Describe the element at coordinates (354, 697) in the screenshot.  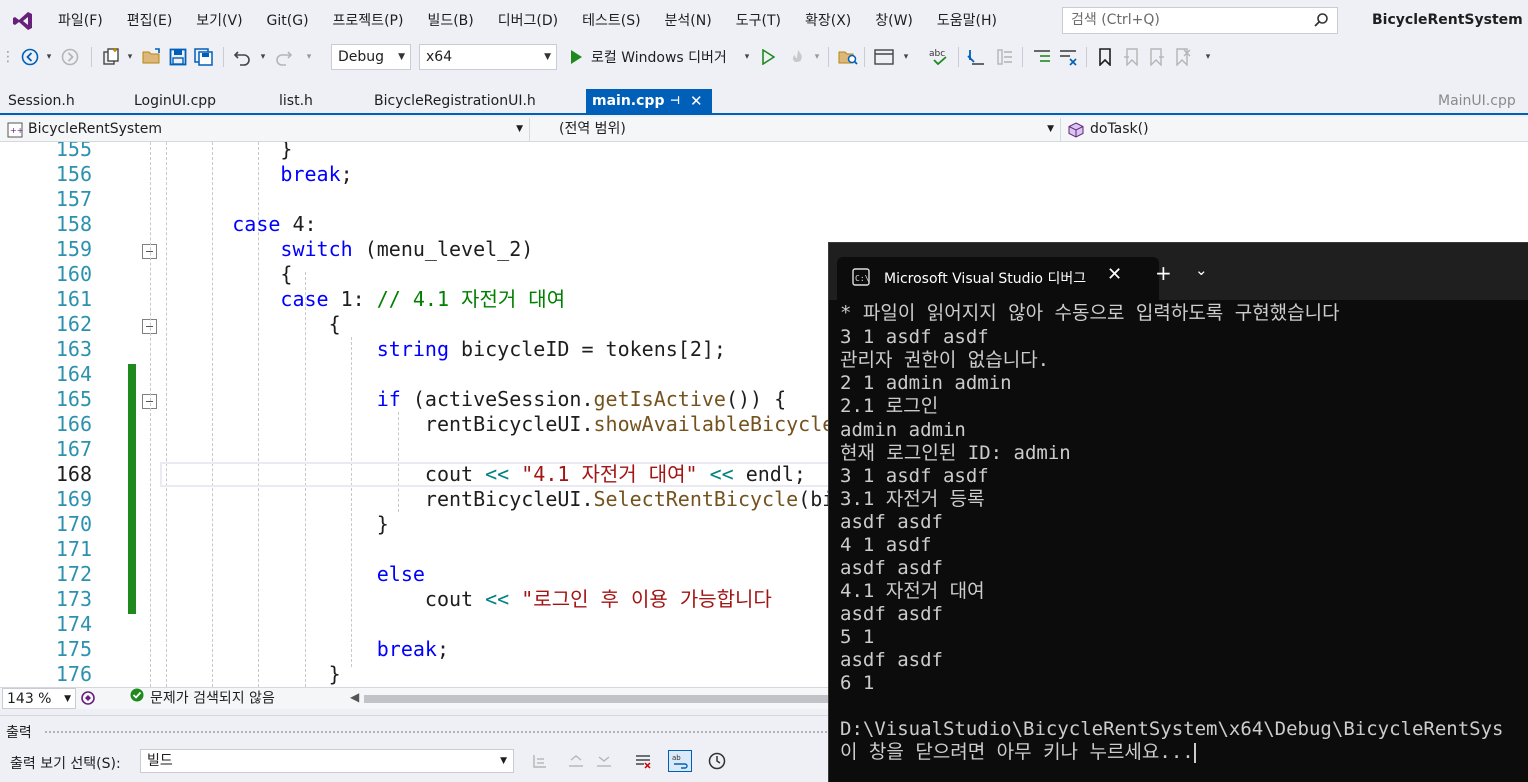
I see `scroll-left-icon: ◀` at that location.